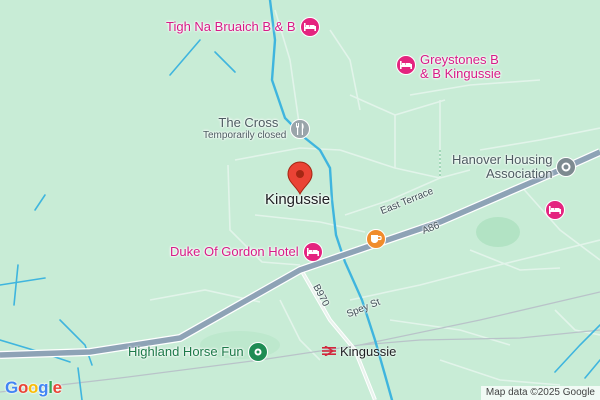 Image resolution: width=600 pixels, height=400 pixels. What do you see at coordinates (57, 387) in the screenshot?
I see `google-logo-letter: e` at bounding box center [57, 387].